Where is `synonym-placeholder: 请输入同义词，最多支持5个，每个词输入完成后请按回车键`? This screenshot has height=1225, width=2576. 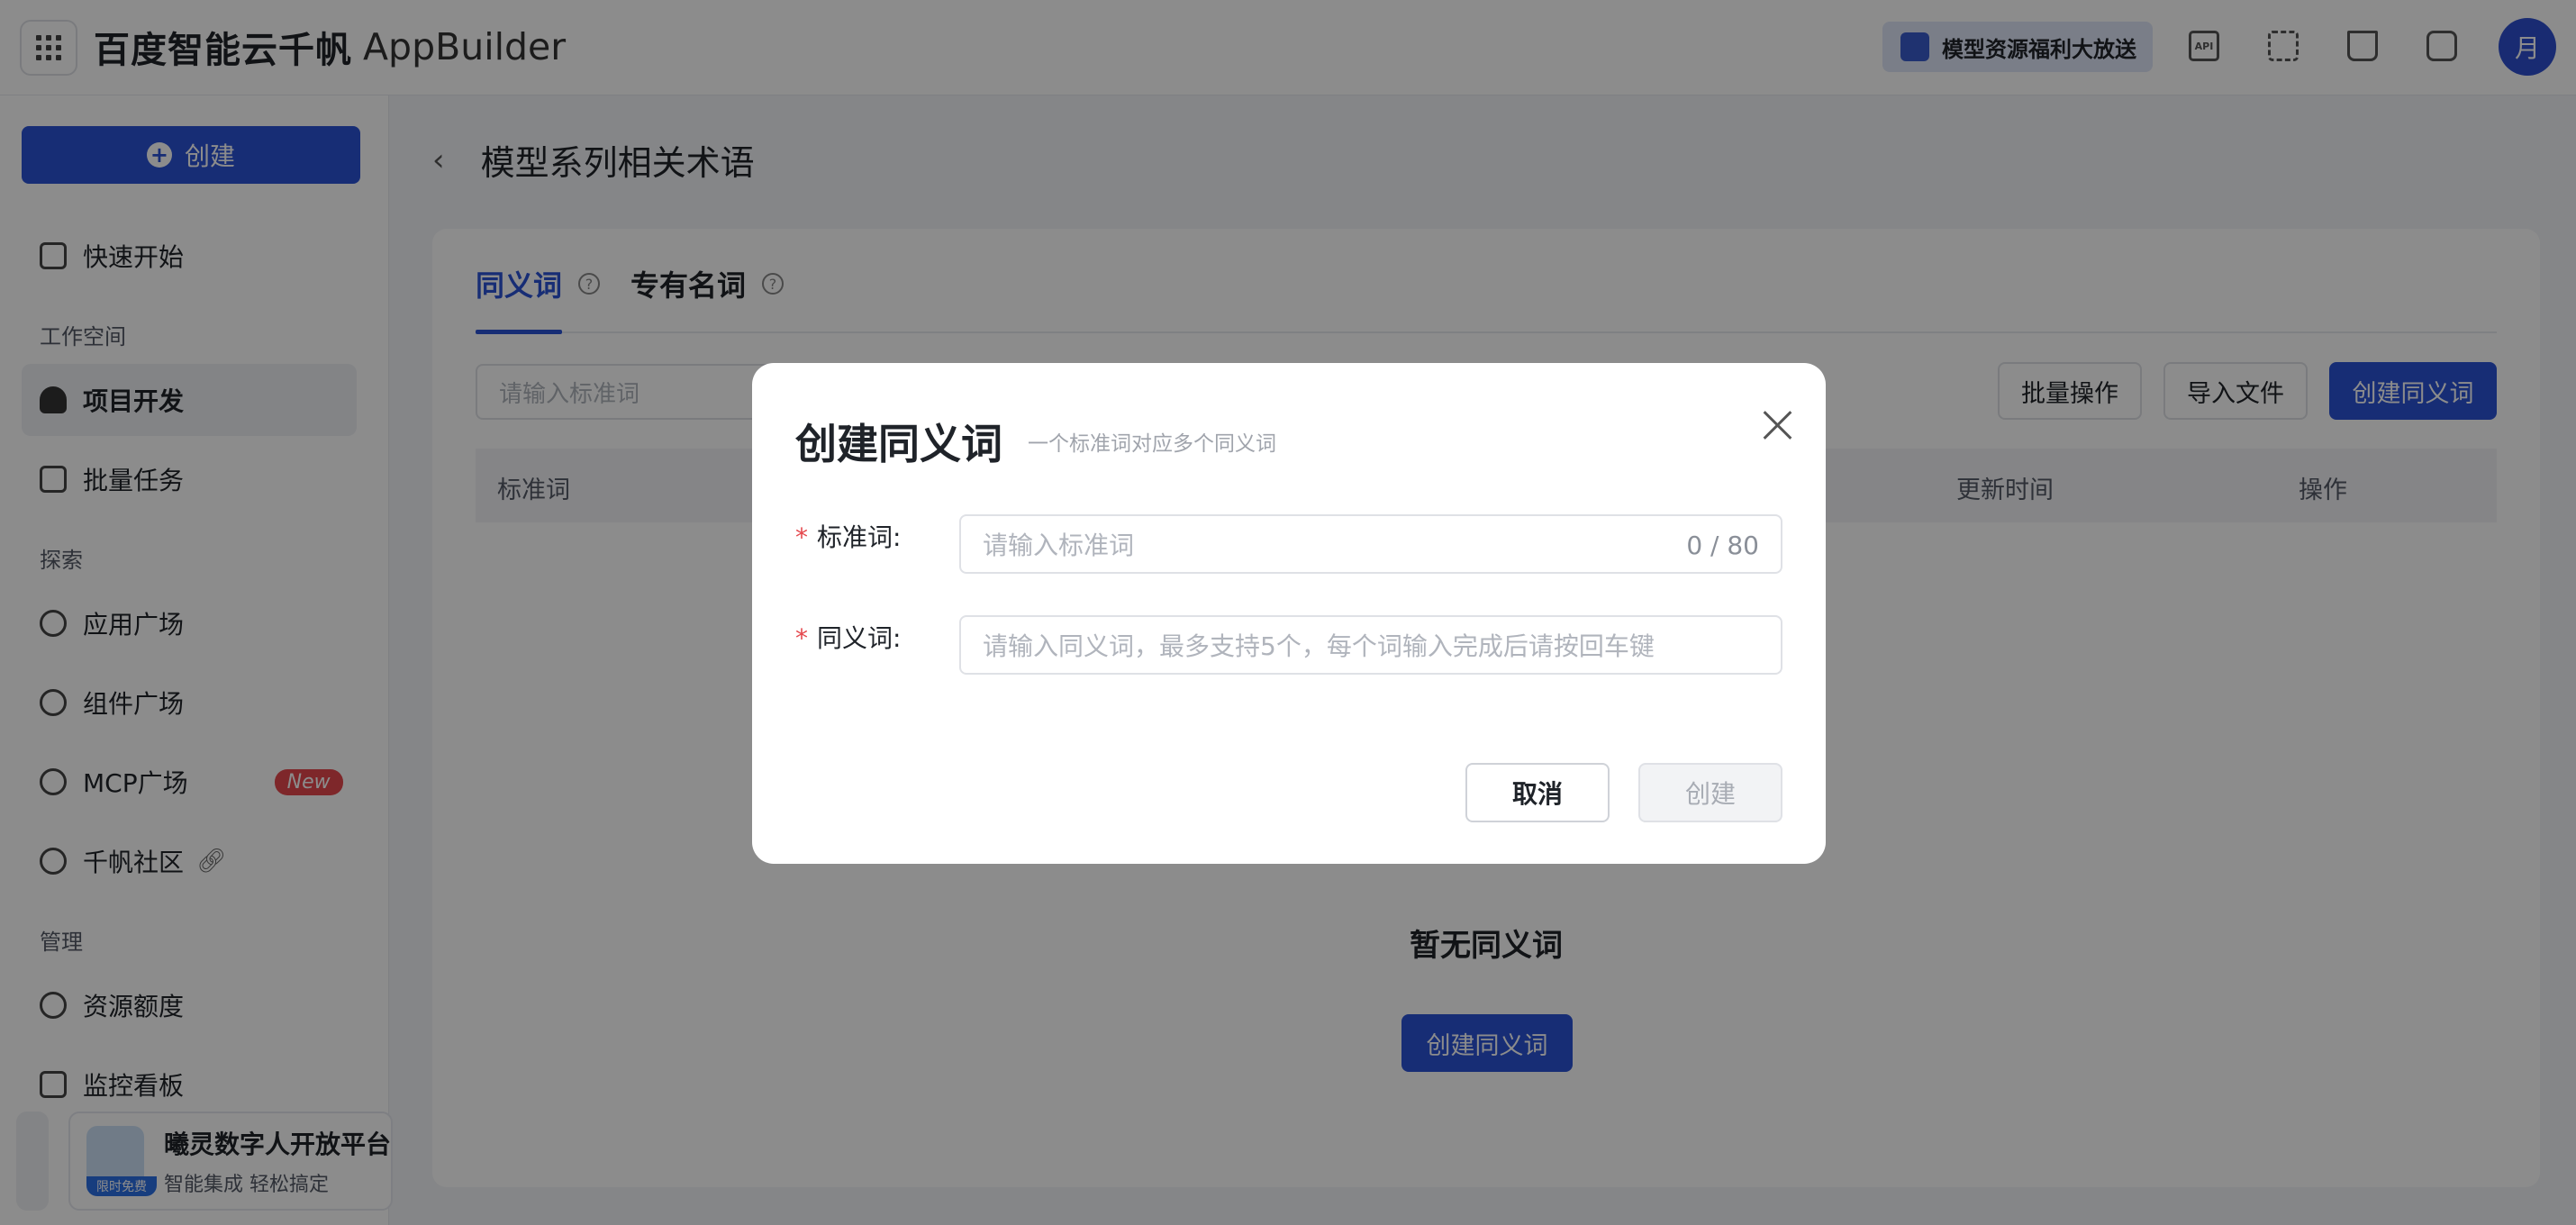
synonym-placeholder: 请输入同义词，最多支持5个，每个词输入完成后请按回车键 is located at coordinates (1319, 646).